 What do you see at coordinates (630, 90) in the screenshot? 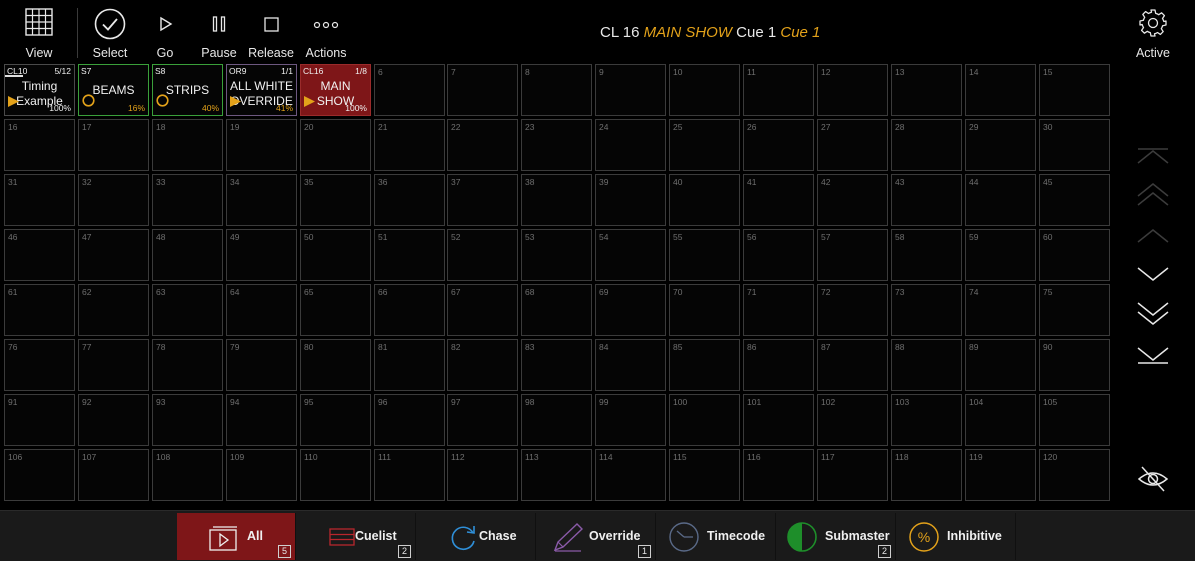
I see `empty-playback-cell: 9` at bounding box center [630, 90].